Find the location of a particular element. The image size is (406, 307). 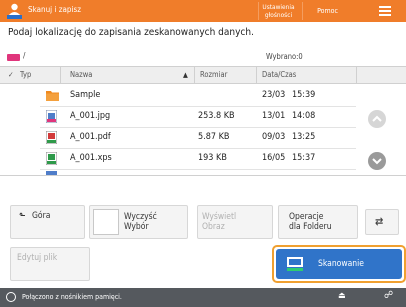

edit-file-button: Edytuj plik is located at coordinates (50, 264).